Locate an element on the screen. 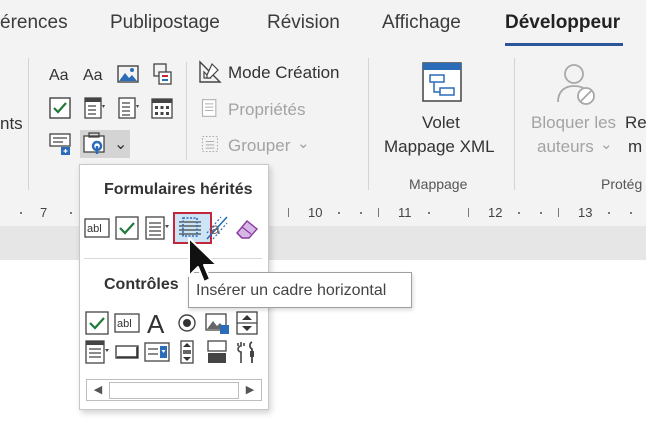 The width and height of the screenshot is (646, 433). ruler-number: 7 is located at coordinates (44, 212).